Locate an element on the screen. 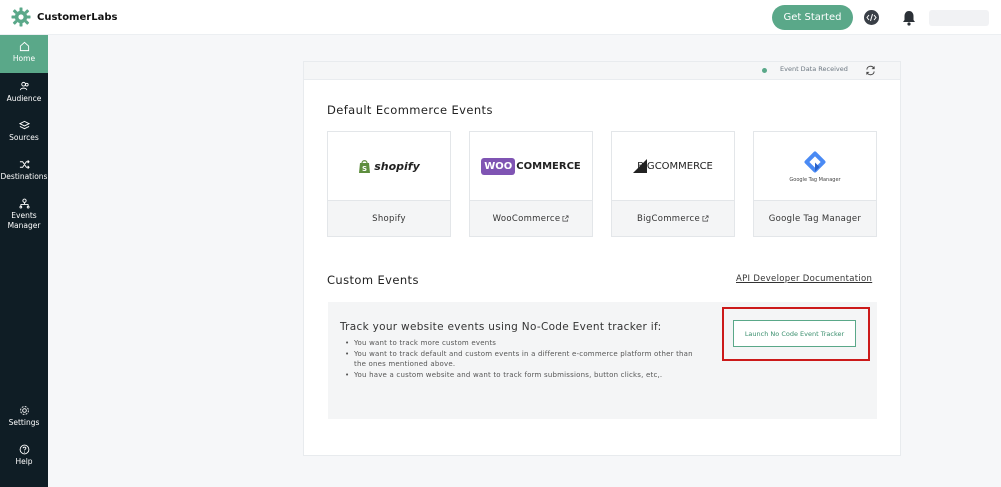 This screenshot has width=1001, height=487. sidebar-item-events-manager: Events Manager is located at coordinates (24, 214).